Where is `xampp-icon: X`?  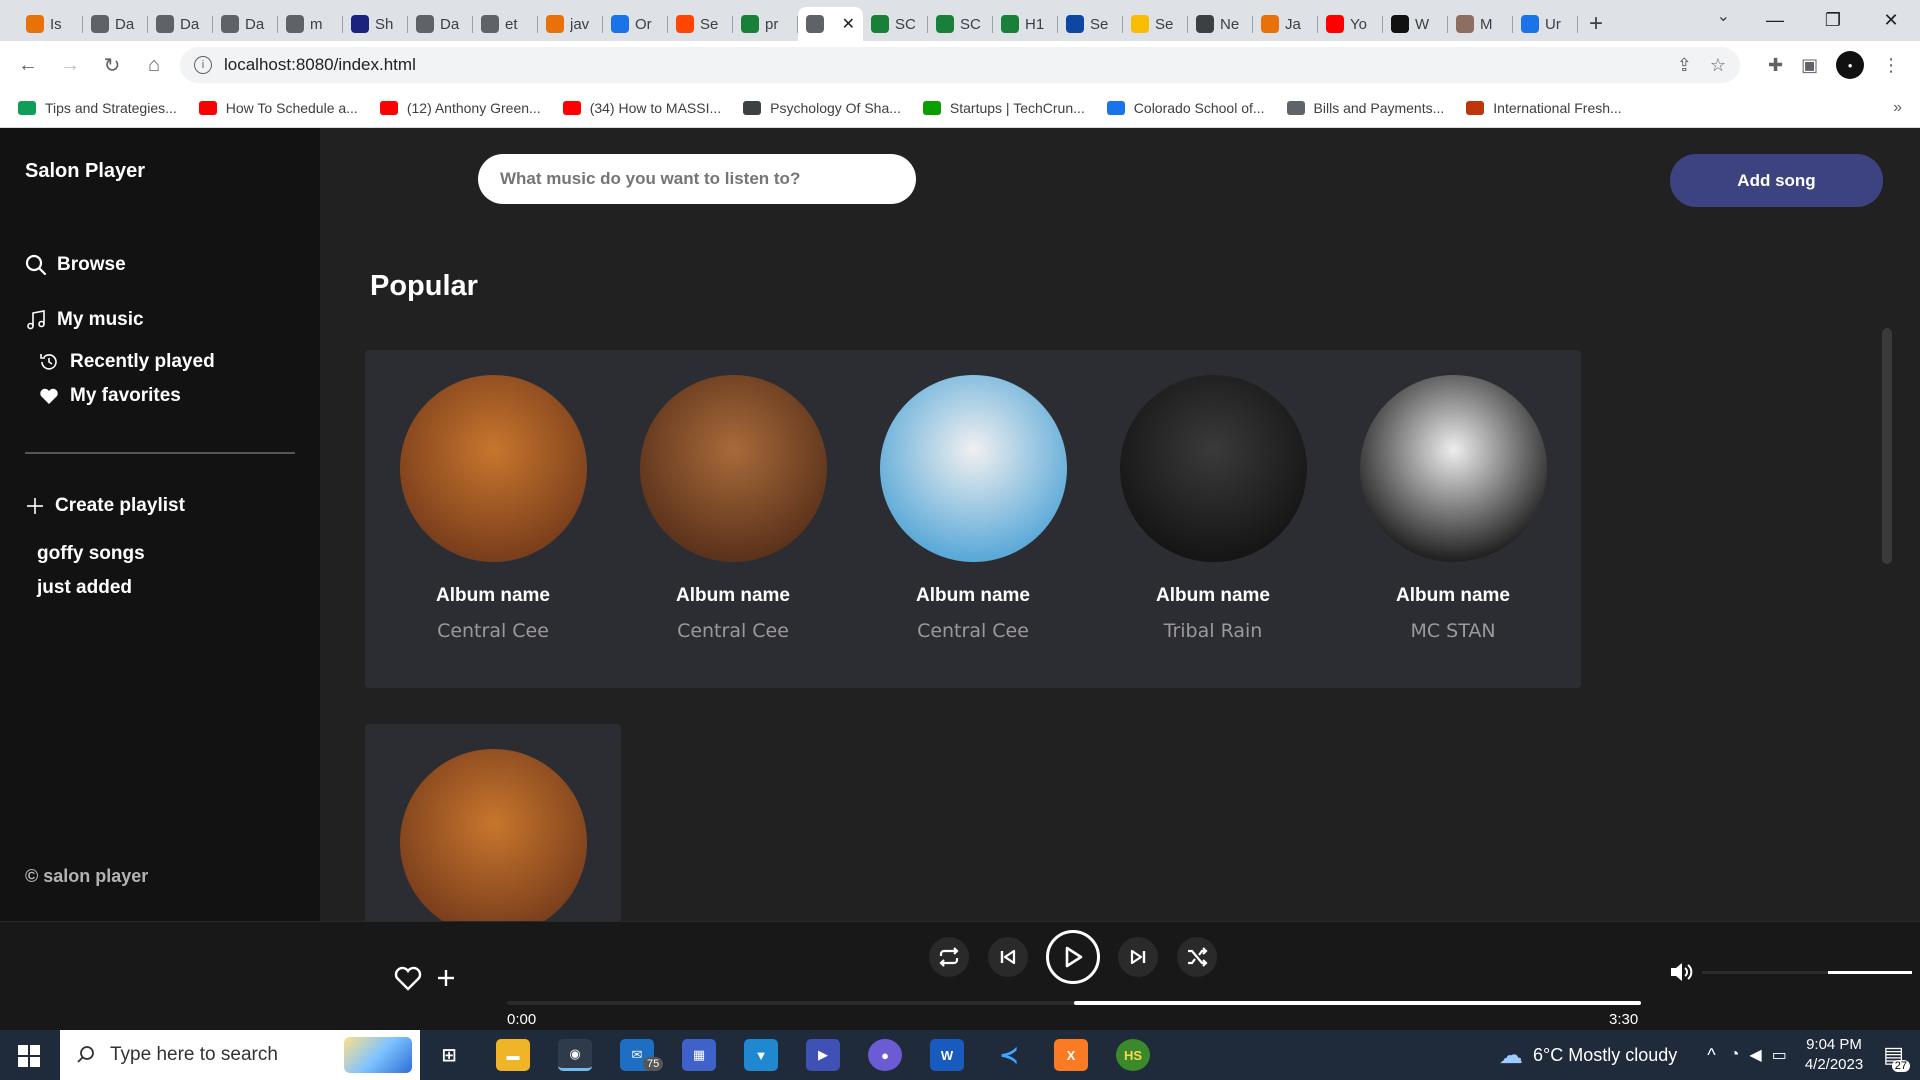
xampp-icon: X is located at coordinates (1071, 1055).